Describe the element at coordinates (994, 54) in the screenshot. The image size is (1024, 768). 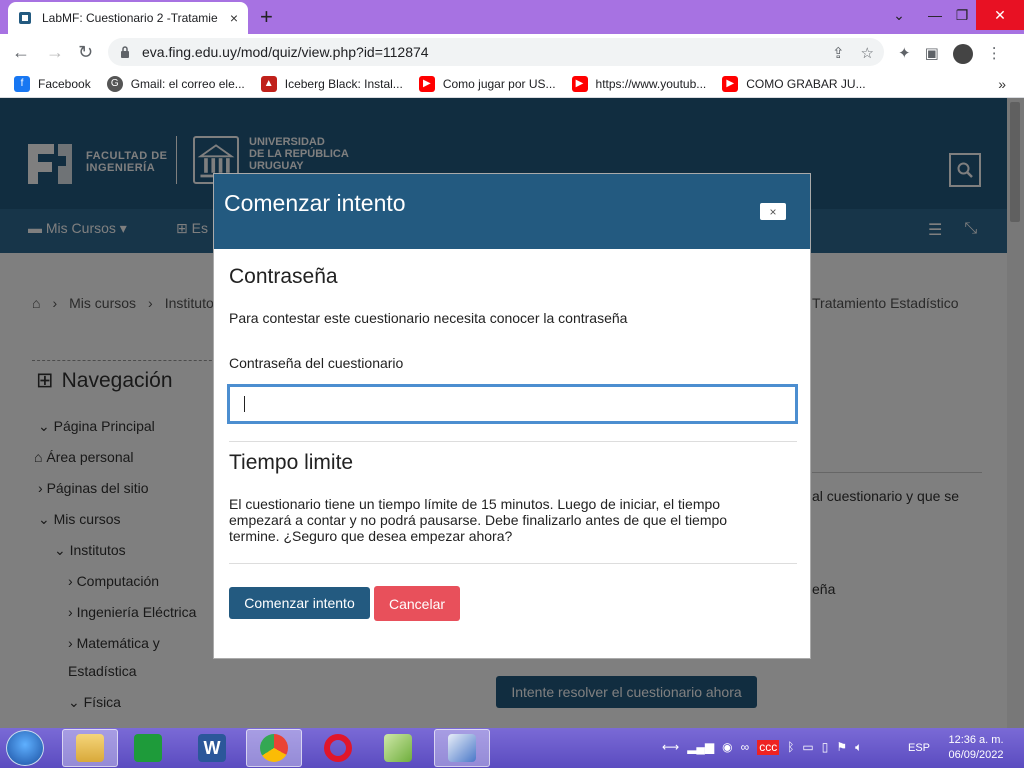
I see `menu-icon: ⋮` at that location.